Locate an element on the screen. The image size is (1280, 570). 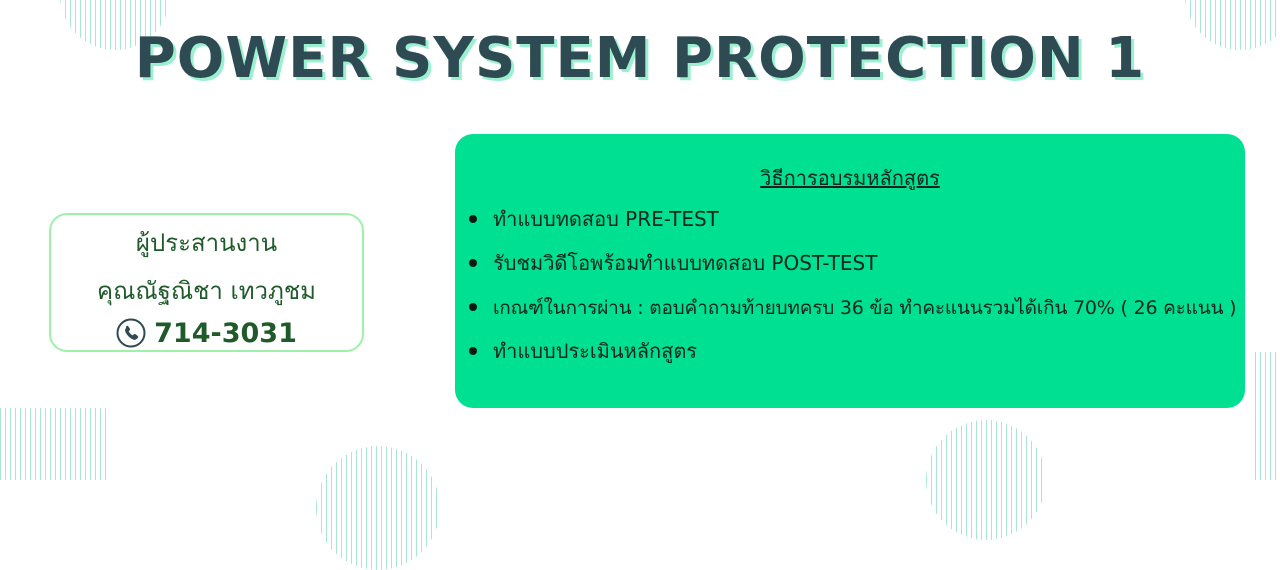
contact-card: ผู้ประสานงาน คุณณัฐณิชา เทวภูชม 714-3031 is located at coordinates (206, 282).